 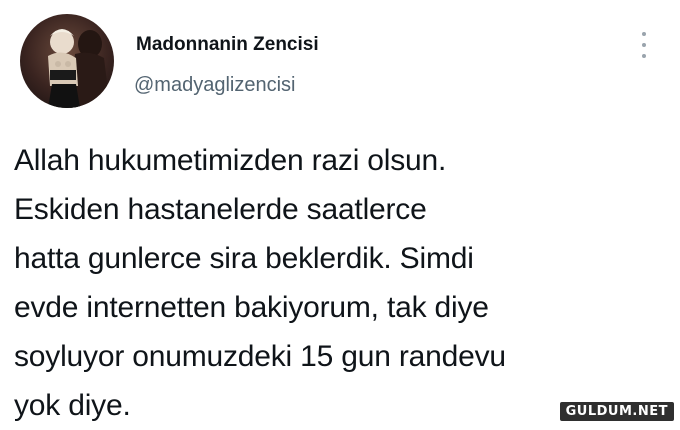 What do you see at coordinates (227, 45) in the screenshot?
I see `display-name: Madonnanin Zencisi` at bounding box center [227, 45].